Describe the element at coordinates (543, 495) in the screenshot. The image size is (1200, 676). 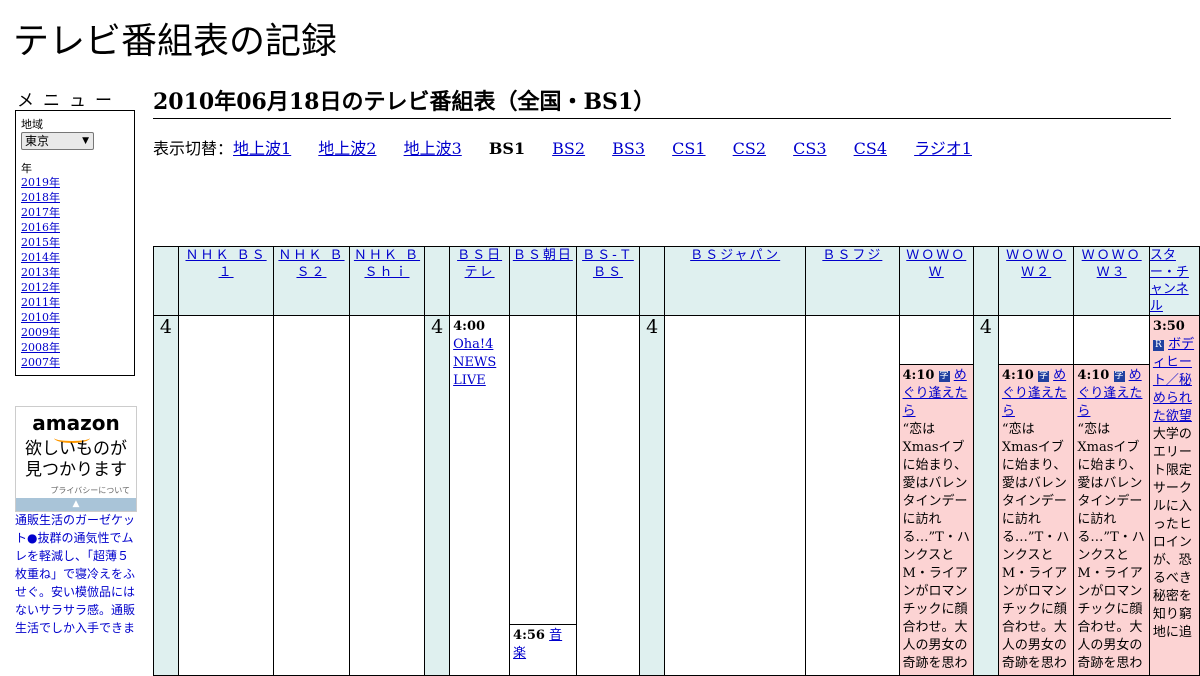
I see `program-cell: 4:56 音楽` at that location.